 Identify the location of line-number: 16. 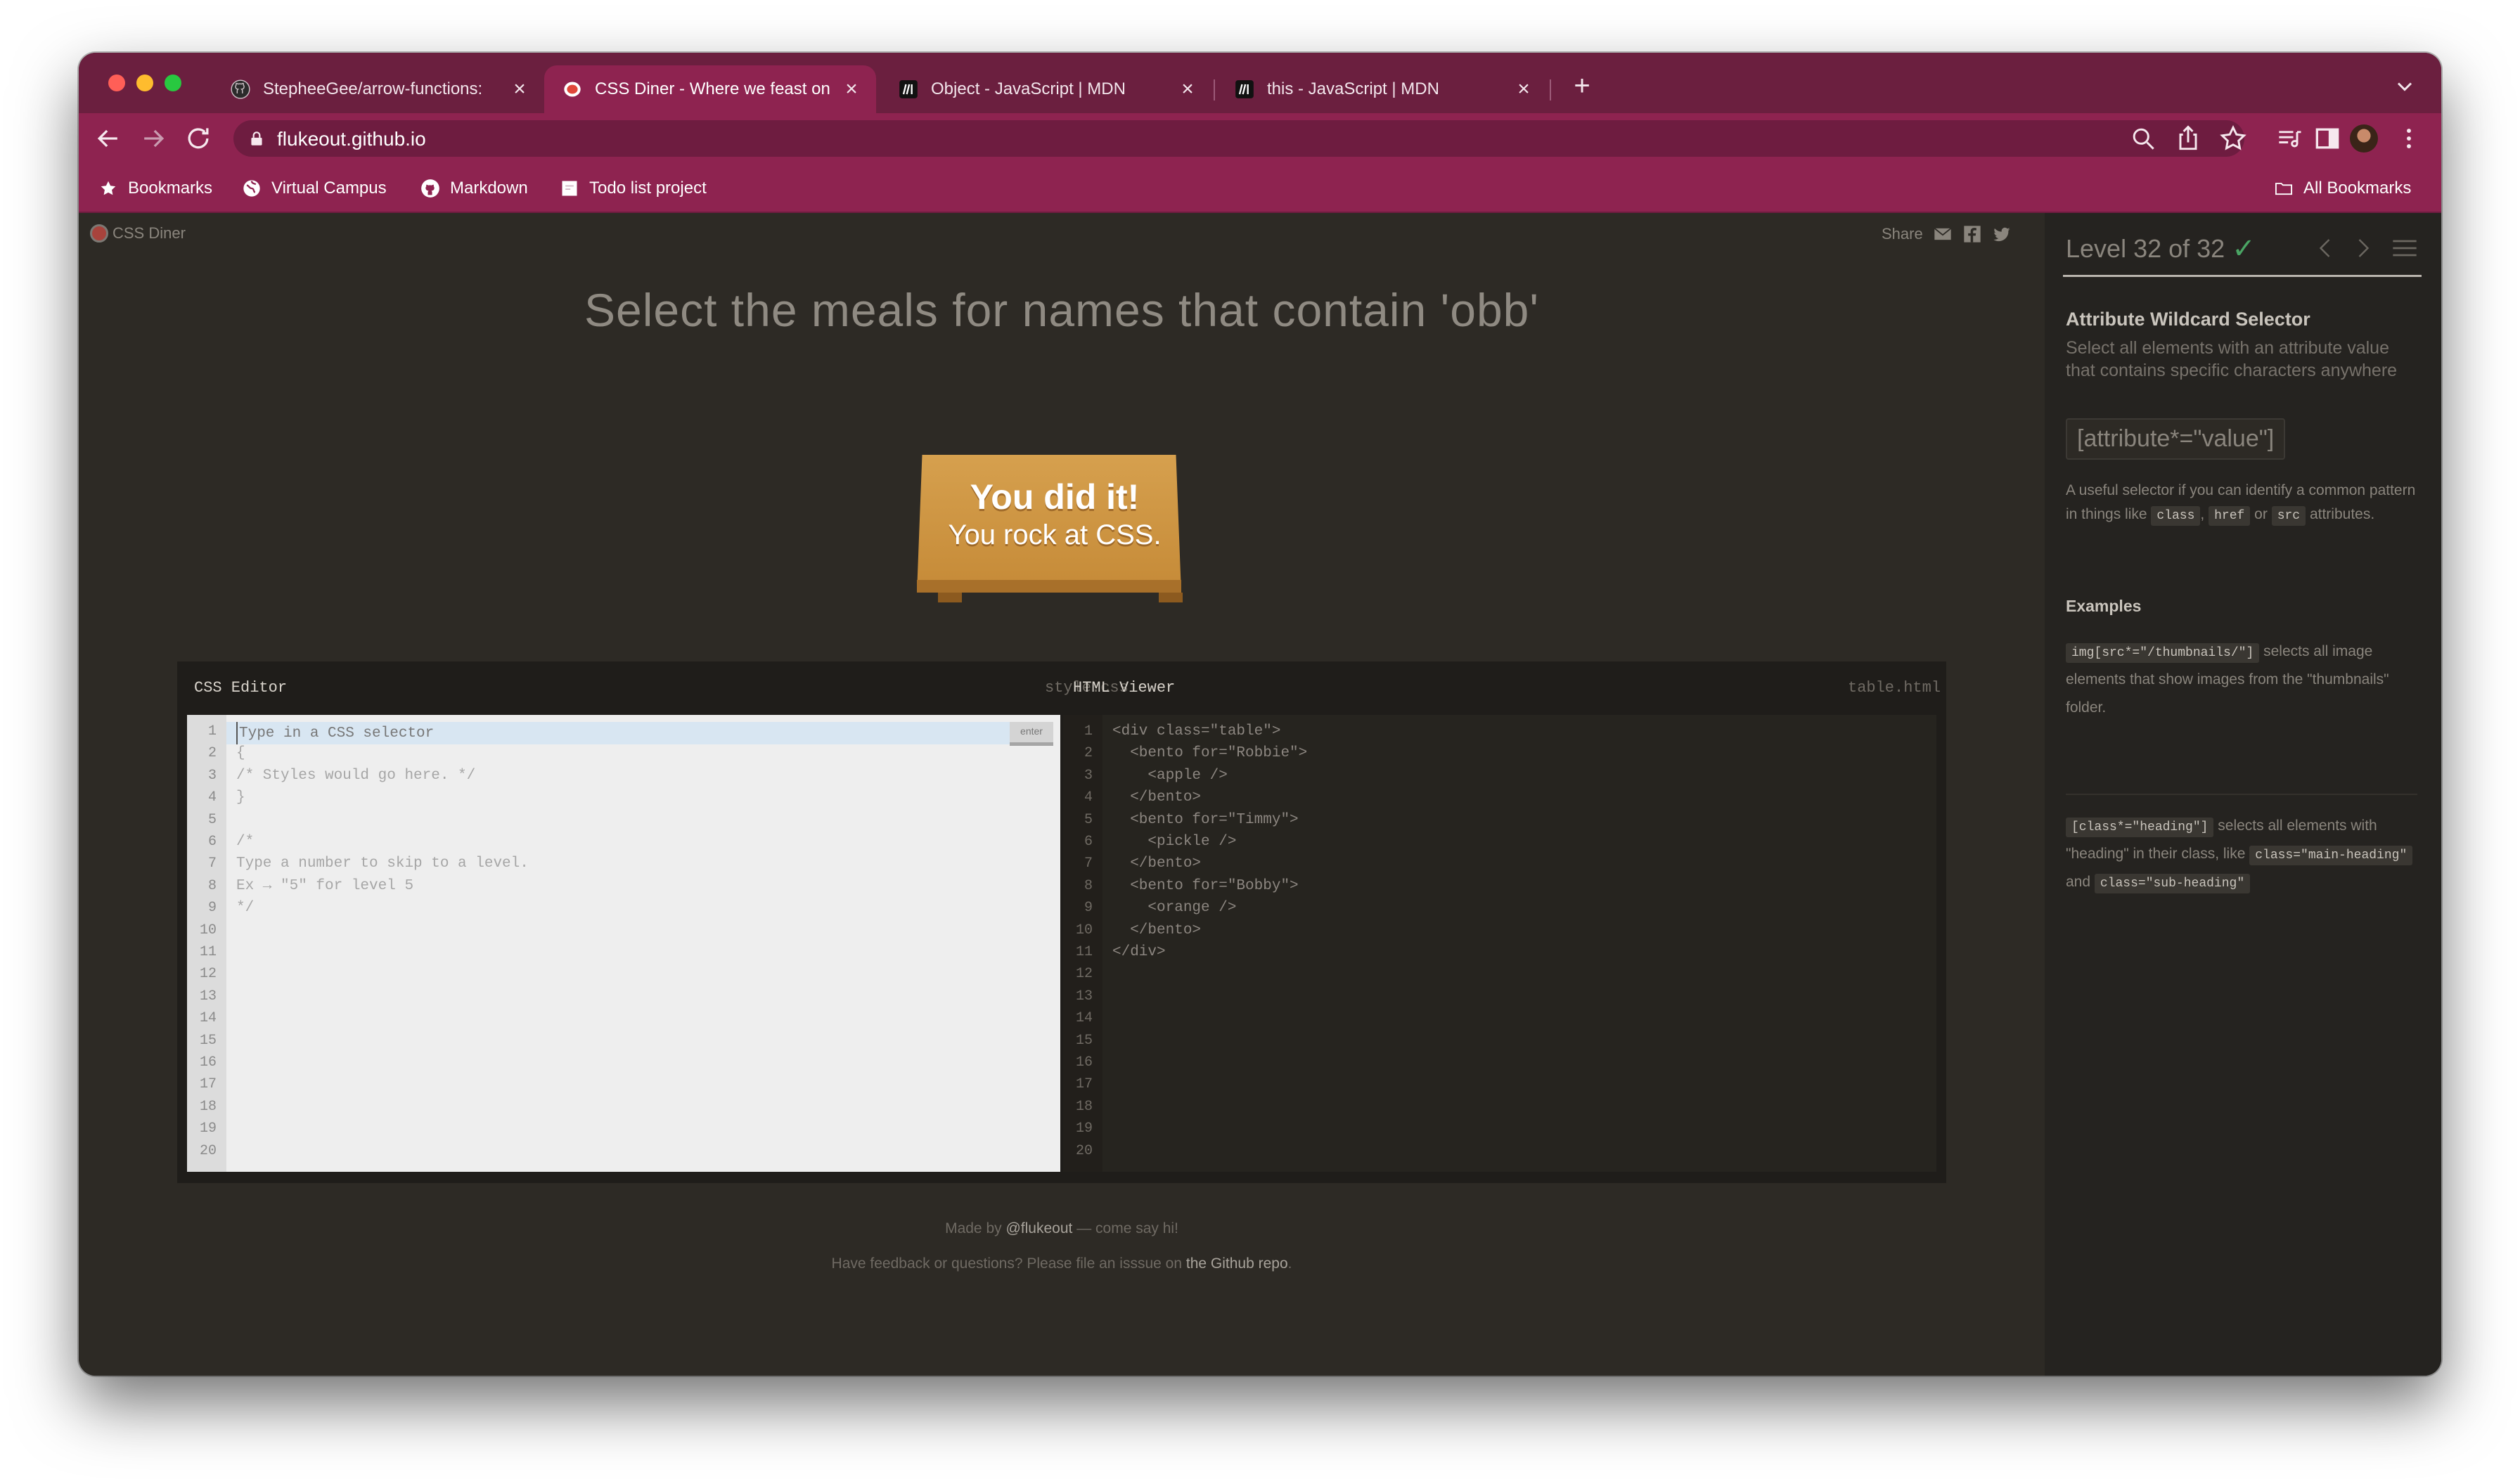
(1084, 1062).